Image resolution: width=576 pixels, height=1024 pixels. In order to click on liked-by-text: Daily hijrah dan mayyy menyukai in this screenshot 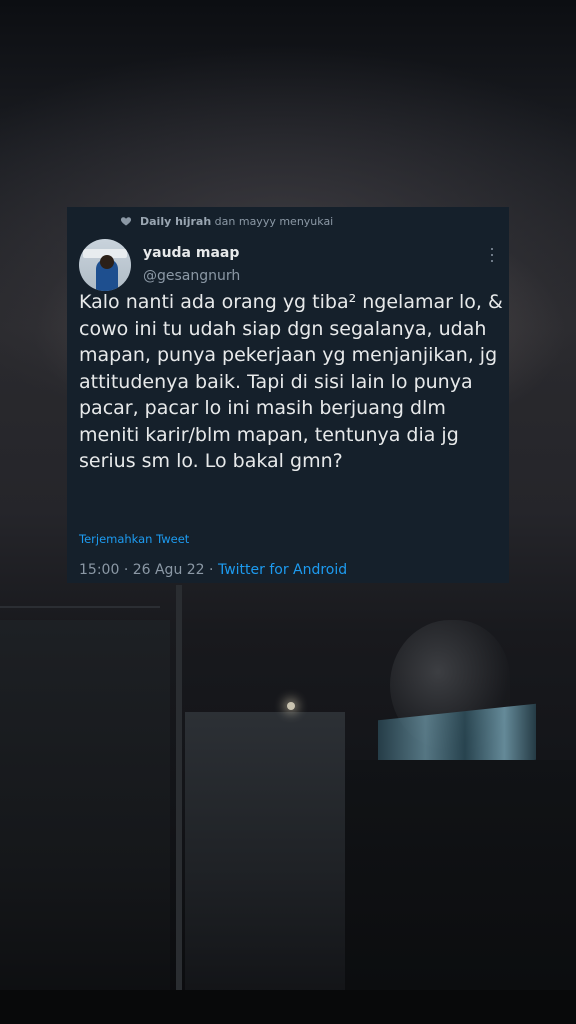, I will do `click(236, 221)`.